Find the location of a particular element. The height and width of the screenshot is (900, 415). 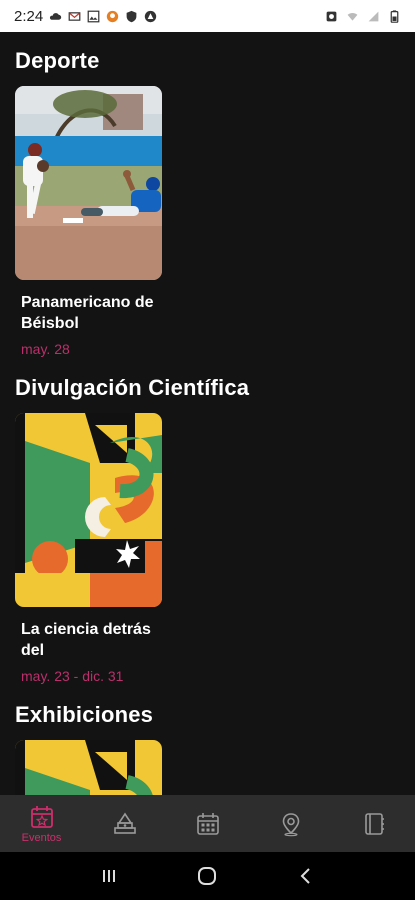

section-title: Deporte is located at coordinates (57, 60).